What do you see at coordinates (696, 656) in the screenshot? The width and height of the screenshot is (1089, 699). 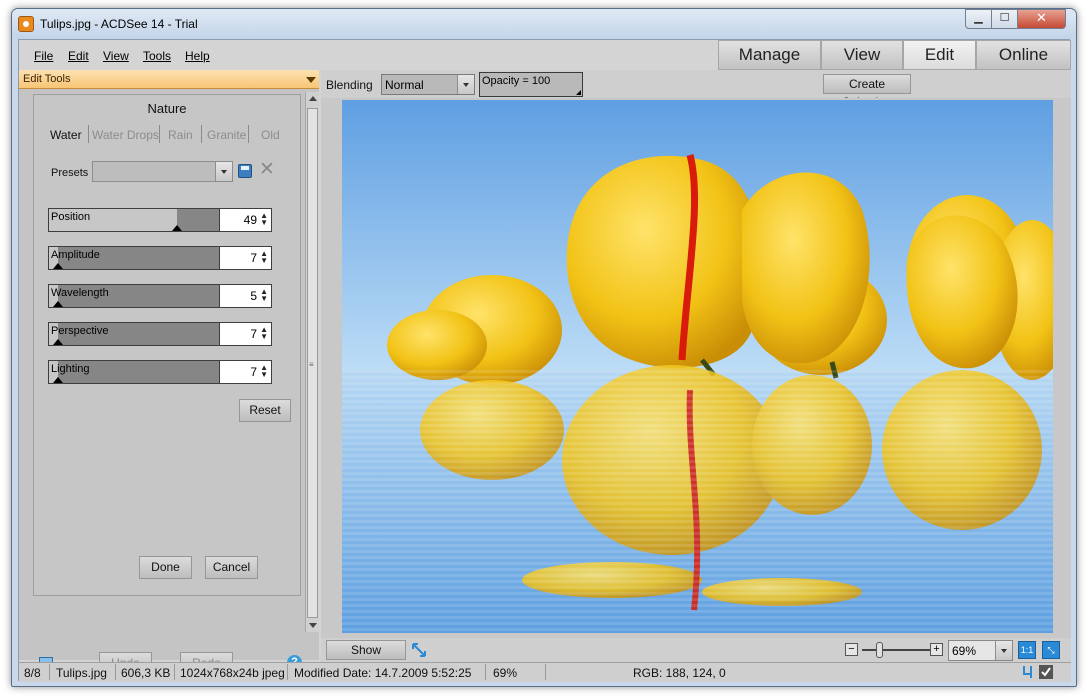 I see `canvas-bottom-bar: Show Previous − + 69% 1:1 ⤡` at bounding box center [696, 656].